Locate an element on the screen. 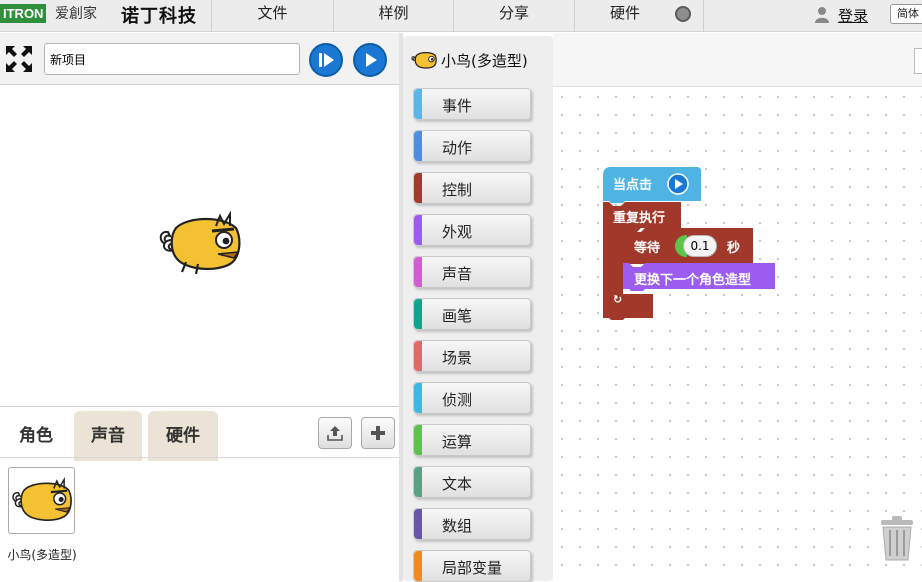 The image size is (922, 582). category-button: 事件 is located at coordinates (472, 104).